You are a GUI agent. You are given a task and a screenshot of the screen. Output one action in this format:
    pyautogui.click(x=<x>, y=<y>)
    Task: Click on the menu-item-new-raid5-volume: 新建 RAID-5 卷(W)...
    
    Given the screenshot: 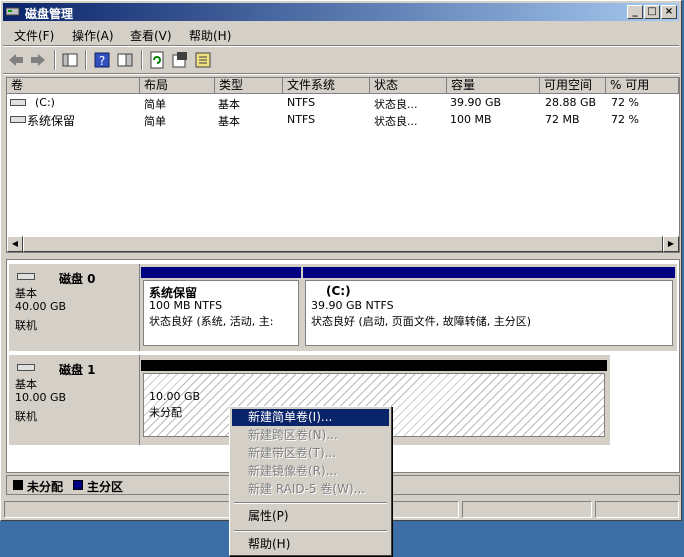 What is the action you would take?
    pyautogui.click(x=310, y=489)
    